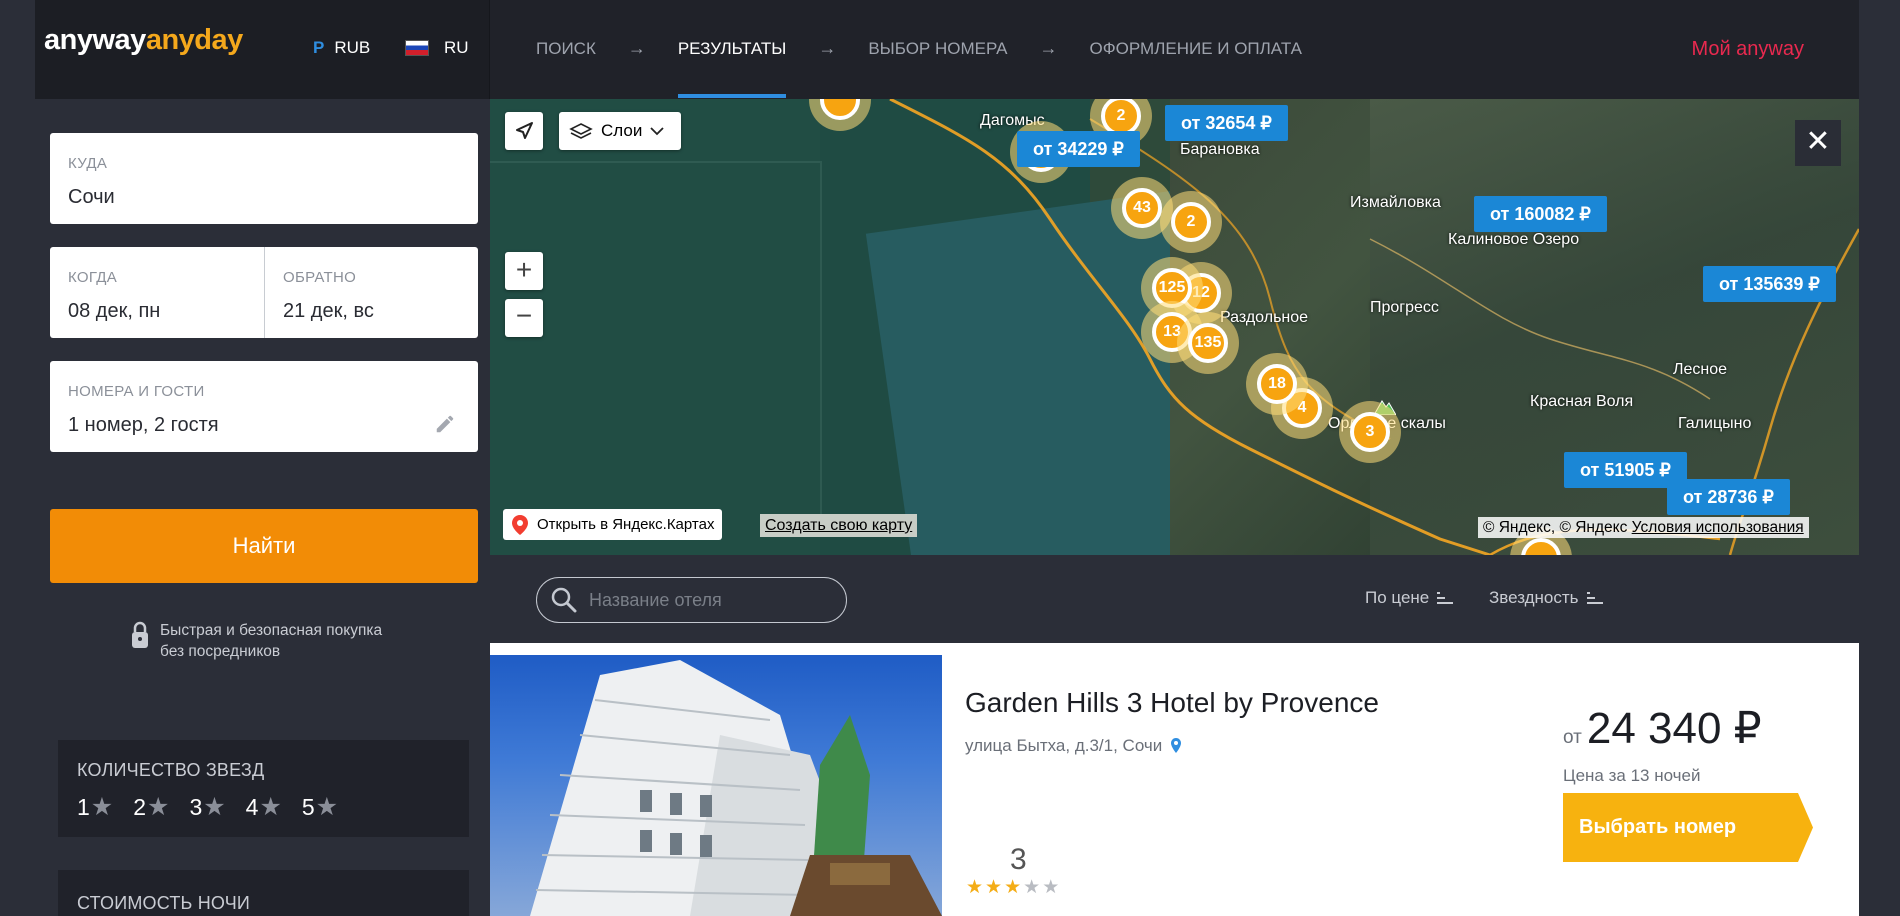  Describe the element at coordinates (220, 651) in the screenshot. I see `secure-text-line2: без посредников` at that location.